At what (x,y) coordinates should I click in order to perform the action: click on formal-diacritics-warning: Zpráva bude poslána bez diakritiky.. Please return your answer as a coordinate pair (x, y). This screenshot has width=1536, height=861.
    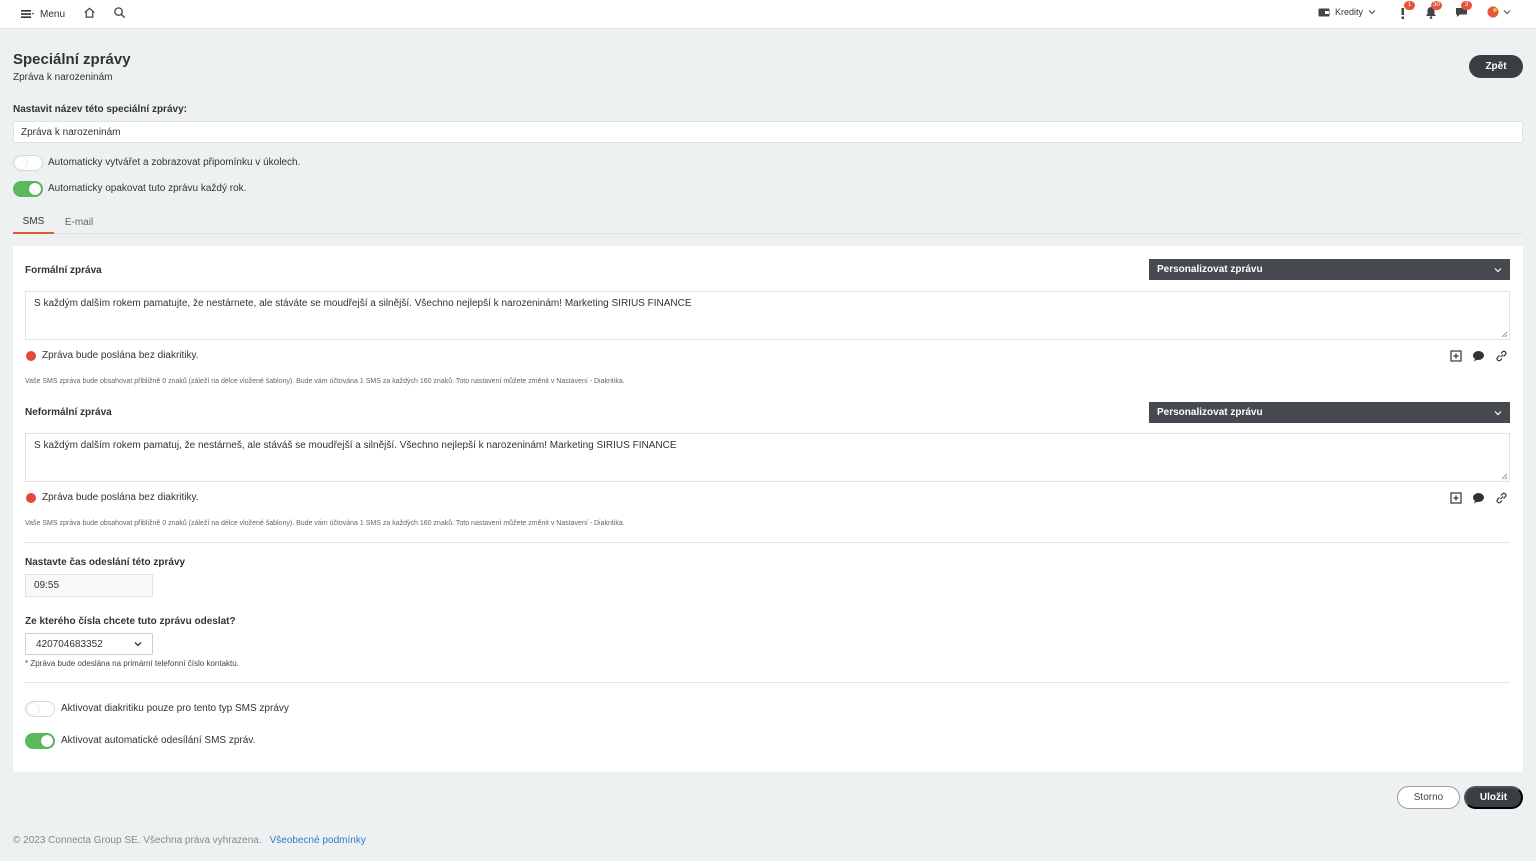
    Looking at the image, I should click on (112, 355).